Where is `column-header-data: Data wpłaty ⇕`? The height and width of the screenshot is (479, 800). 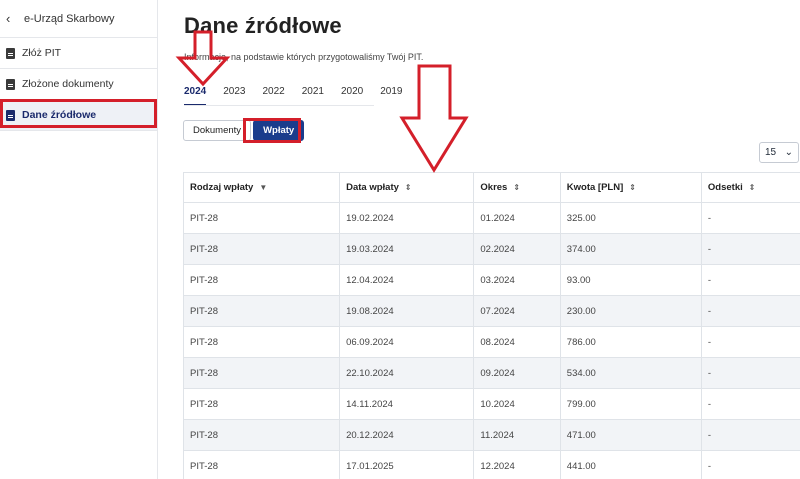 column-header-data: Data wpłaty ⇕ is located at coordinates (407, 187).